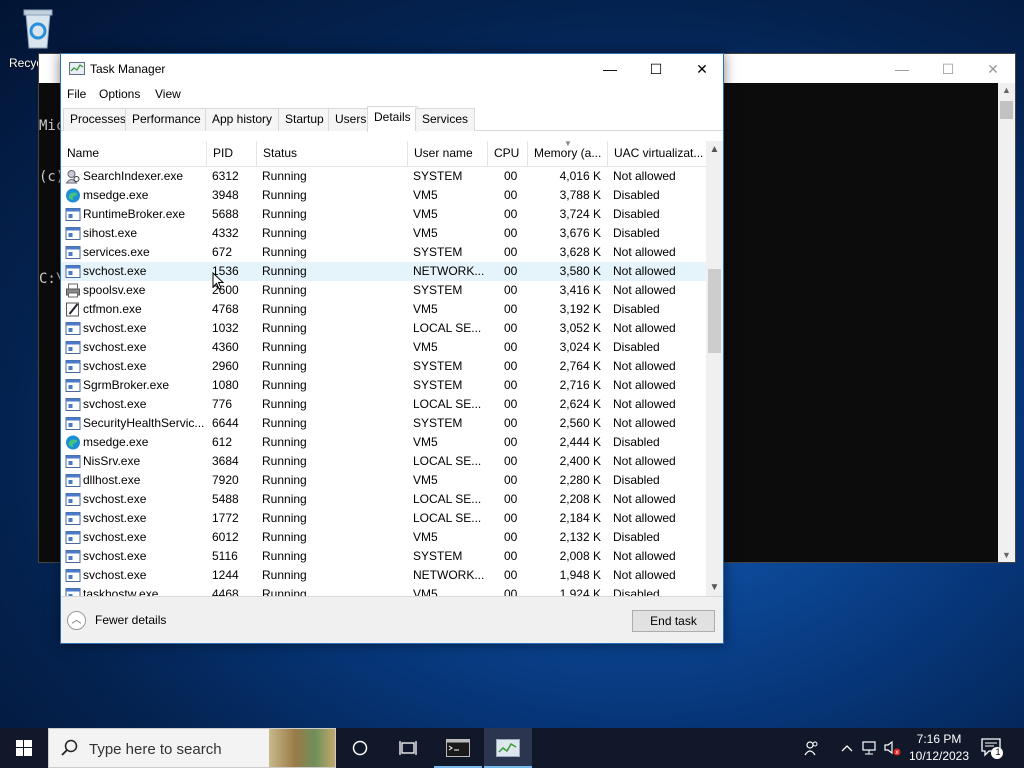 The image size is (1024, 768). I want to click on tab-app-history: App history, so click(242, 119).